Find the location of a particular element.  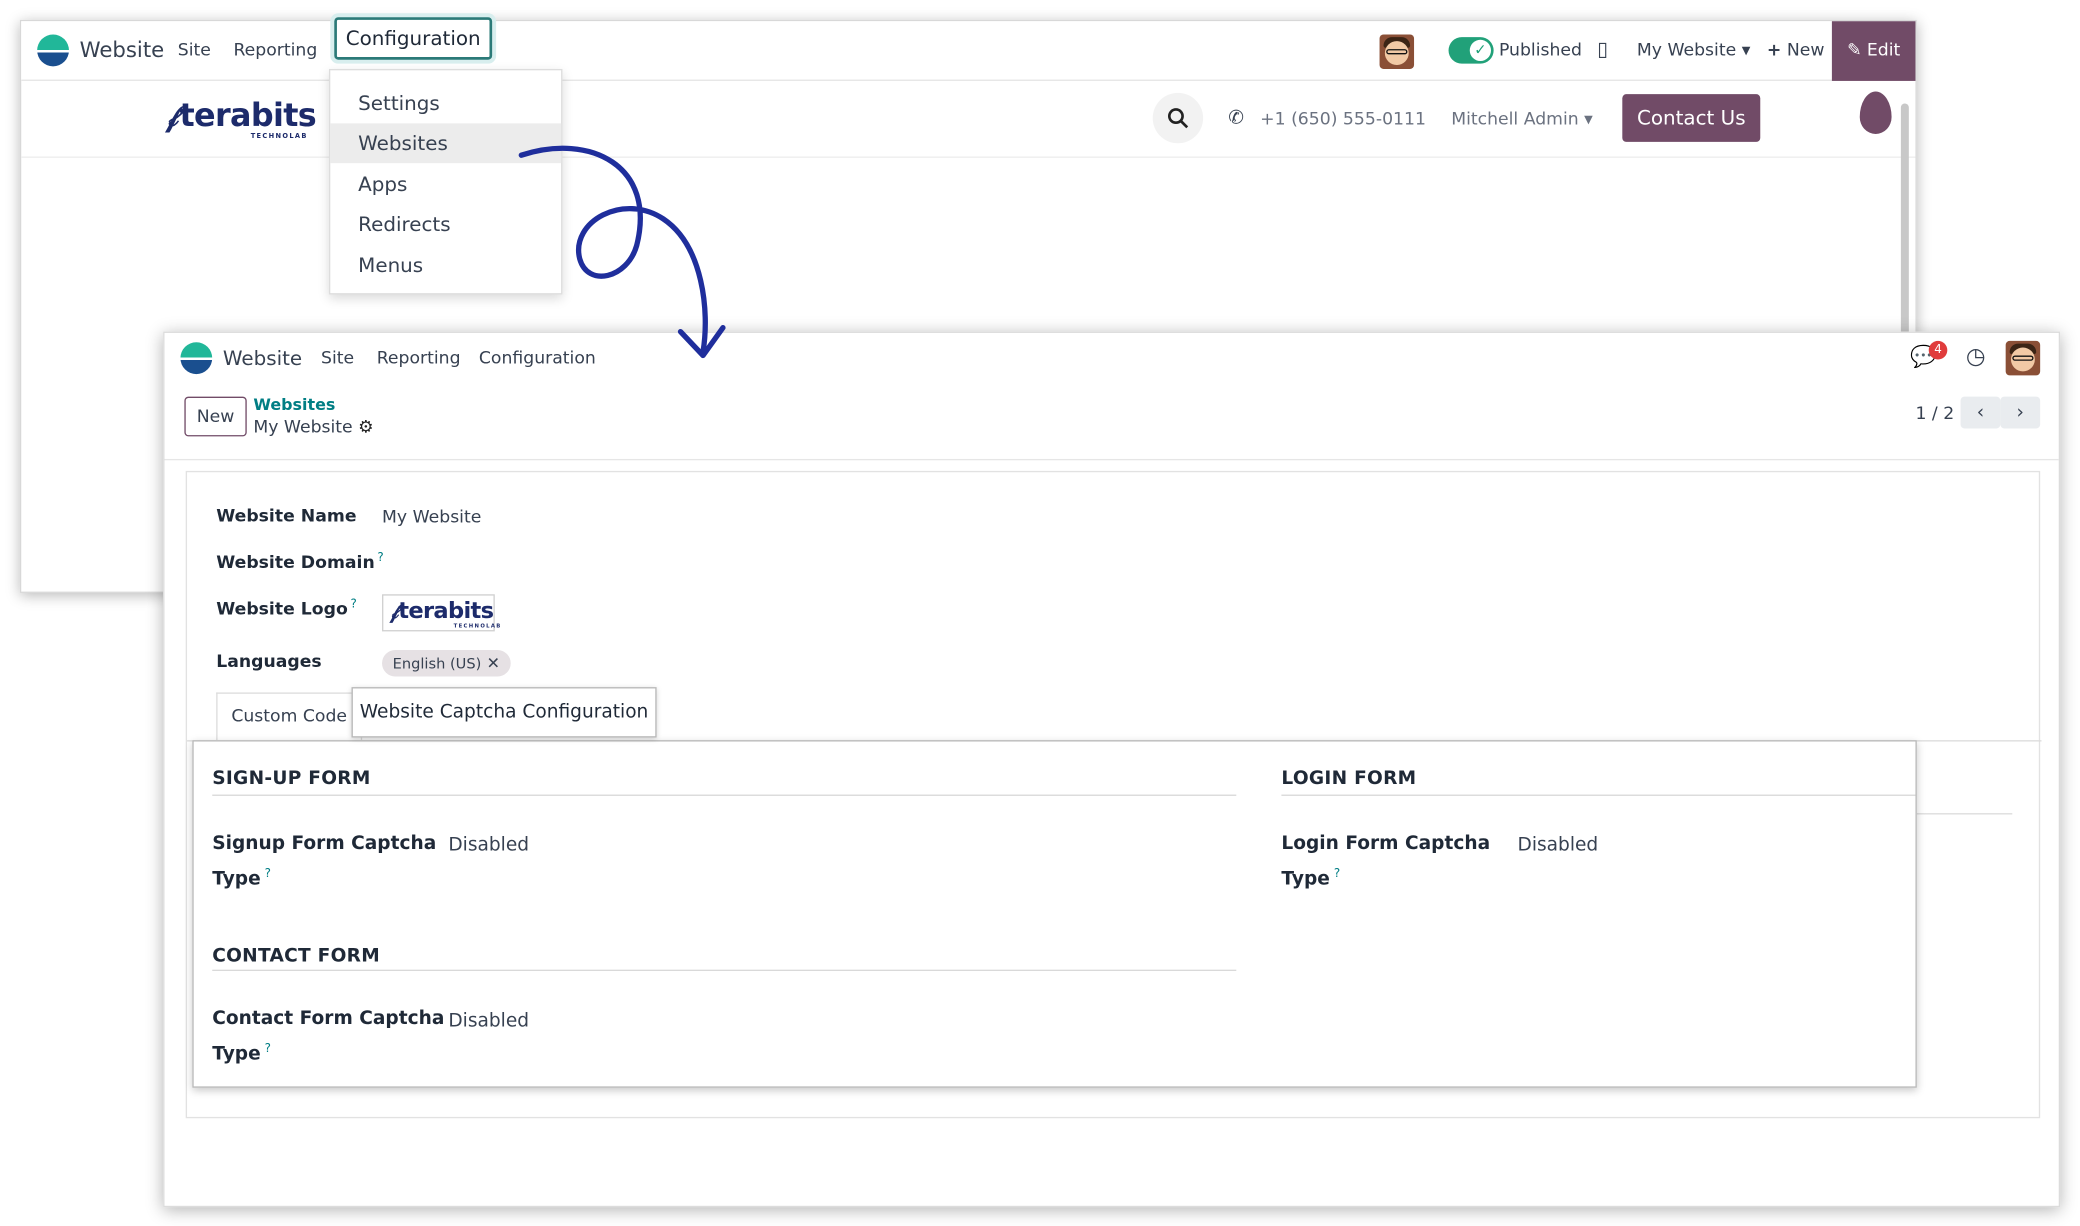

new-content-button: + New is located at coordinates (1796, 51).